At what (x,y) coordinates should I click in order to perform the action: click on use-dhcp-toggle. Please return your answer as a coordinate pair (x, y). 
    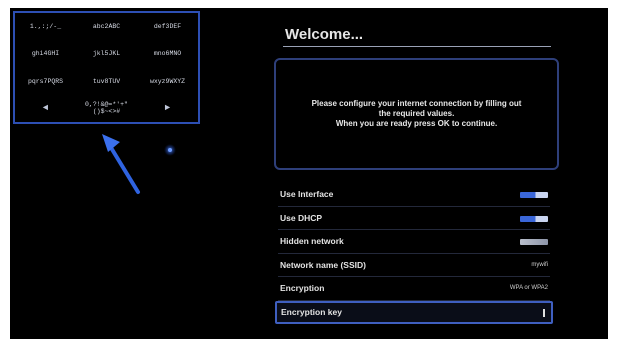
    Looking at the image, I should click on (534, 218).